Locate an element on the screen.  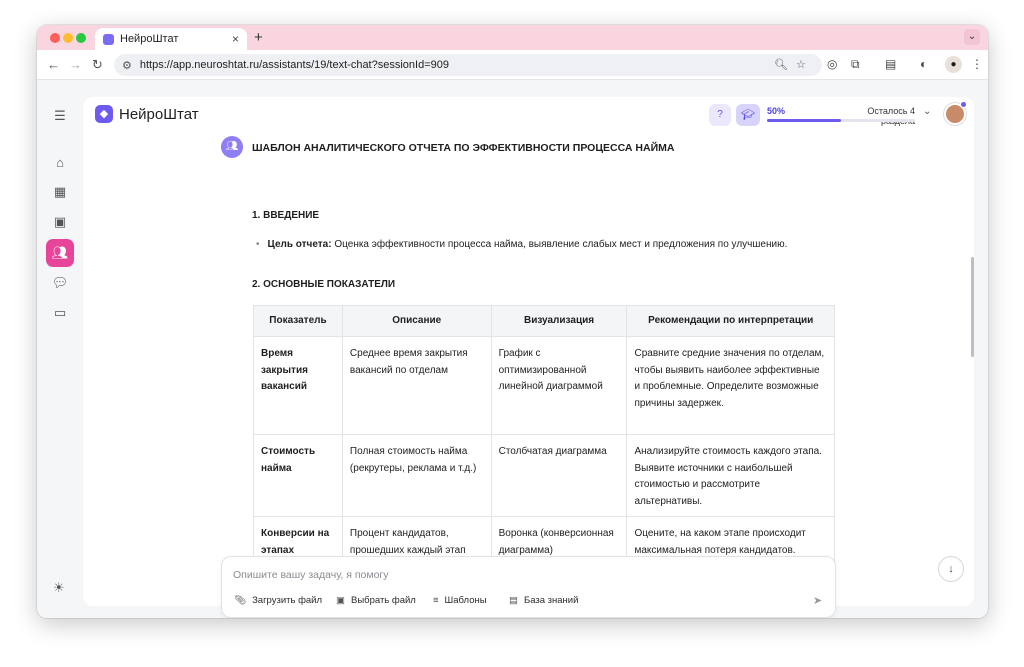
extensions-icon: ⧉ is located at coordinates (855, 64).